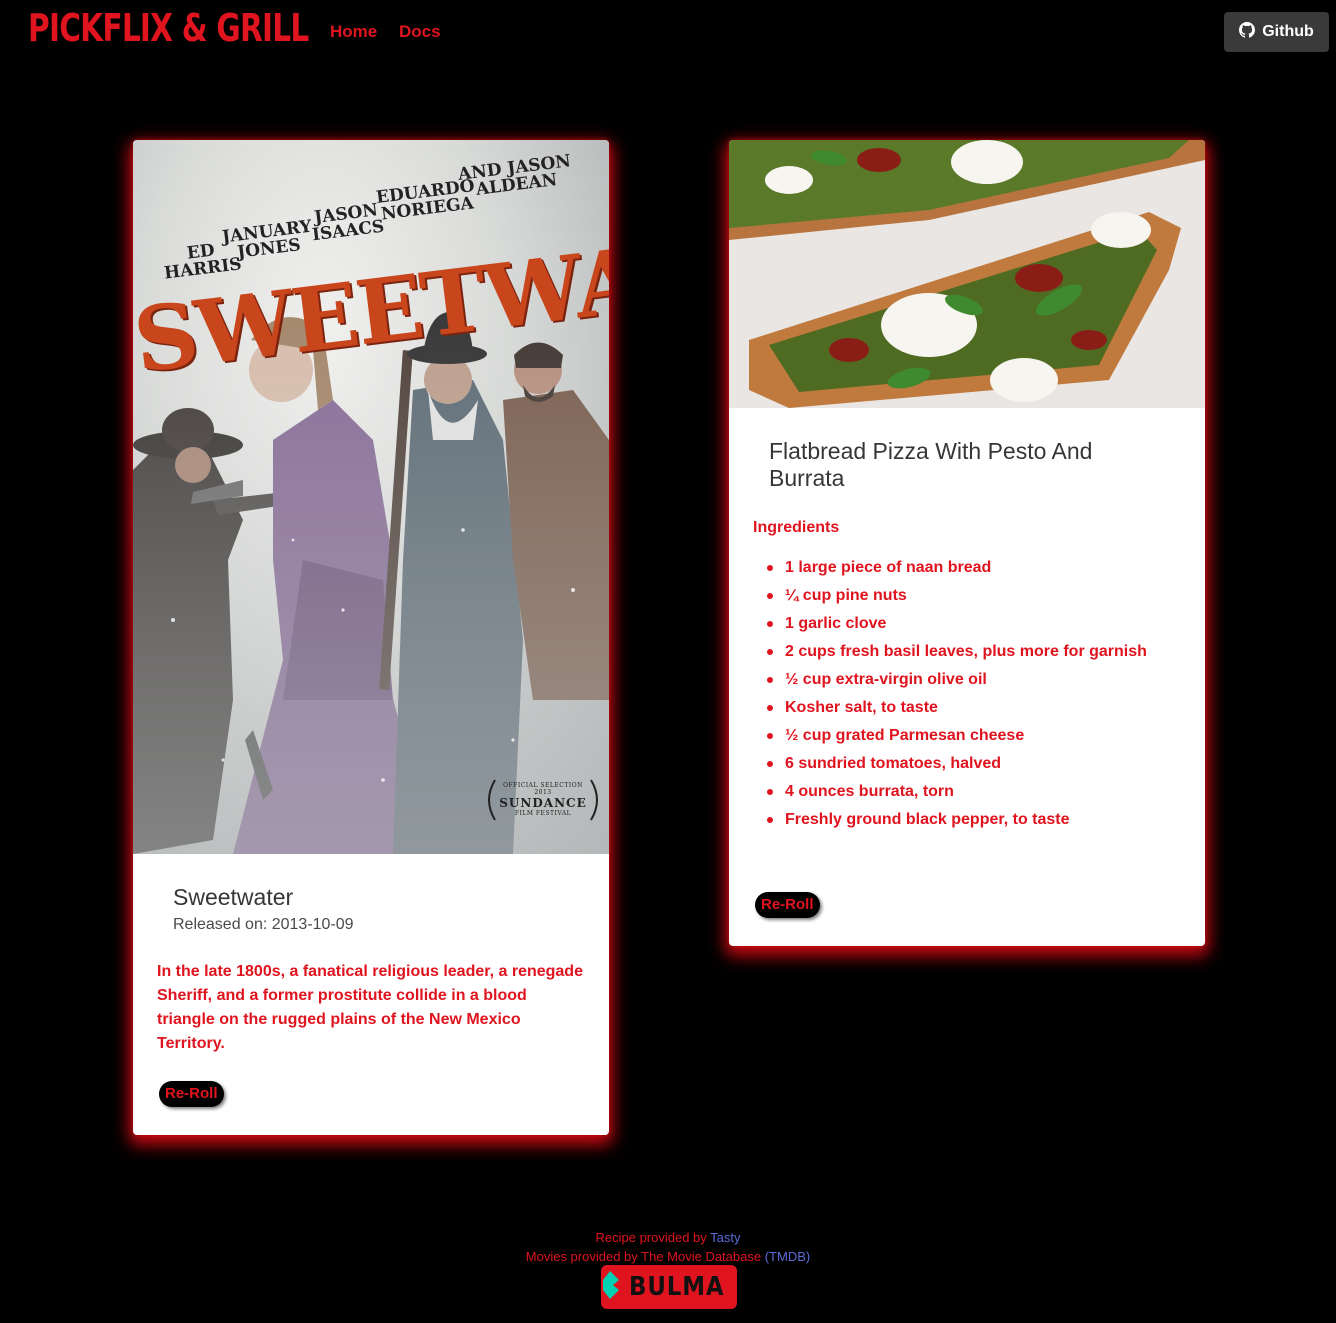 The width and height of the screenshot is (1336, 1323). I want to click on recipe-reroll-button: Re-Roll, so click(787, 905).